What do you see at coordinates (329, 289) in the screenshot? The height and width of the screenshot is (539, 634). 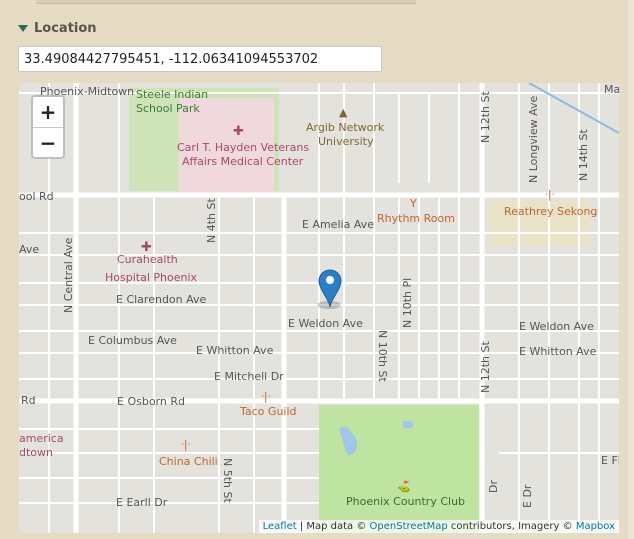 I see `map-pin-icon` at bounding box center [329, 289].